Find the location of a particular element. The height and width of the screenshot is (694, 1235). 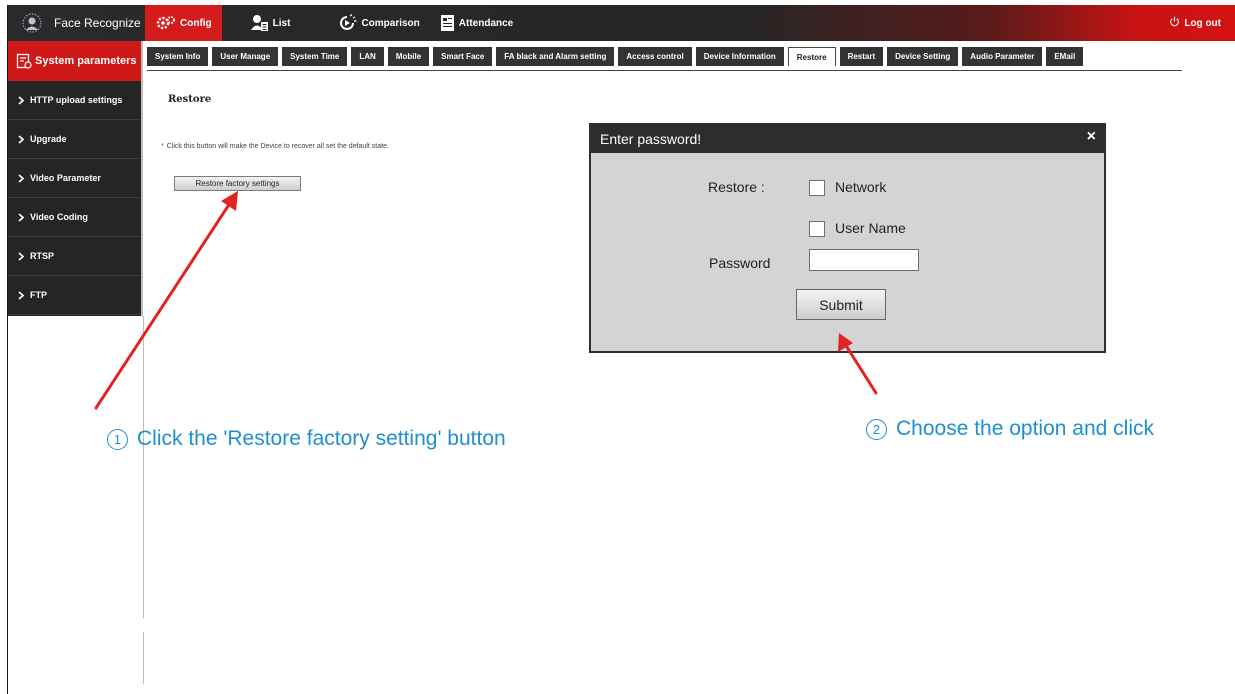

sidebar-item-label: Video Parameter is located at coordinates (65, 178).